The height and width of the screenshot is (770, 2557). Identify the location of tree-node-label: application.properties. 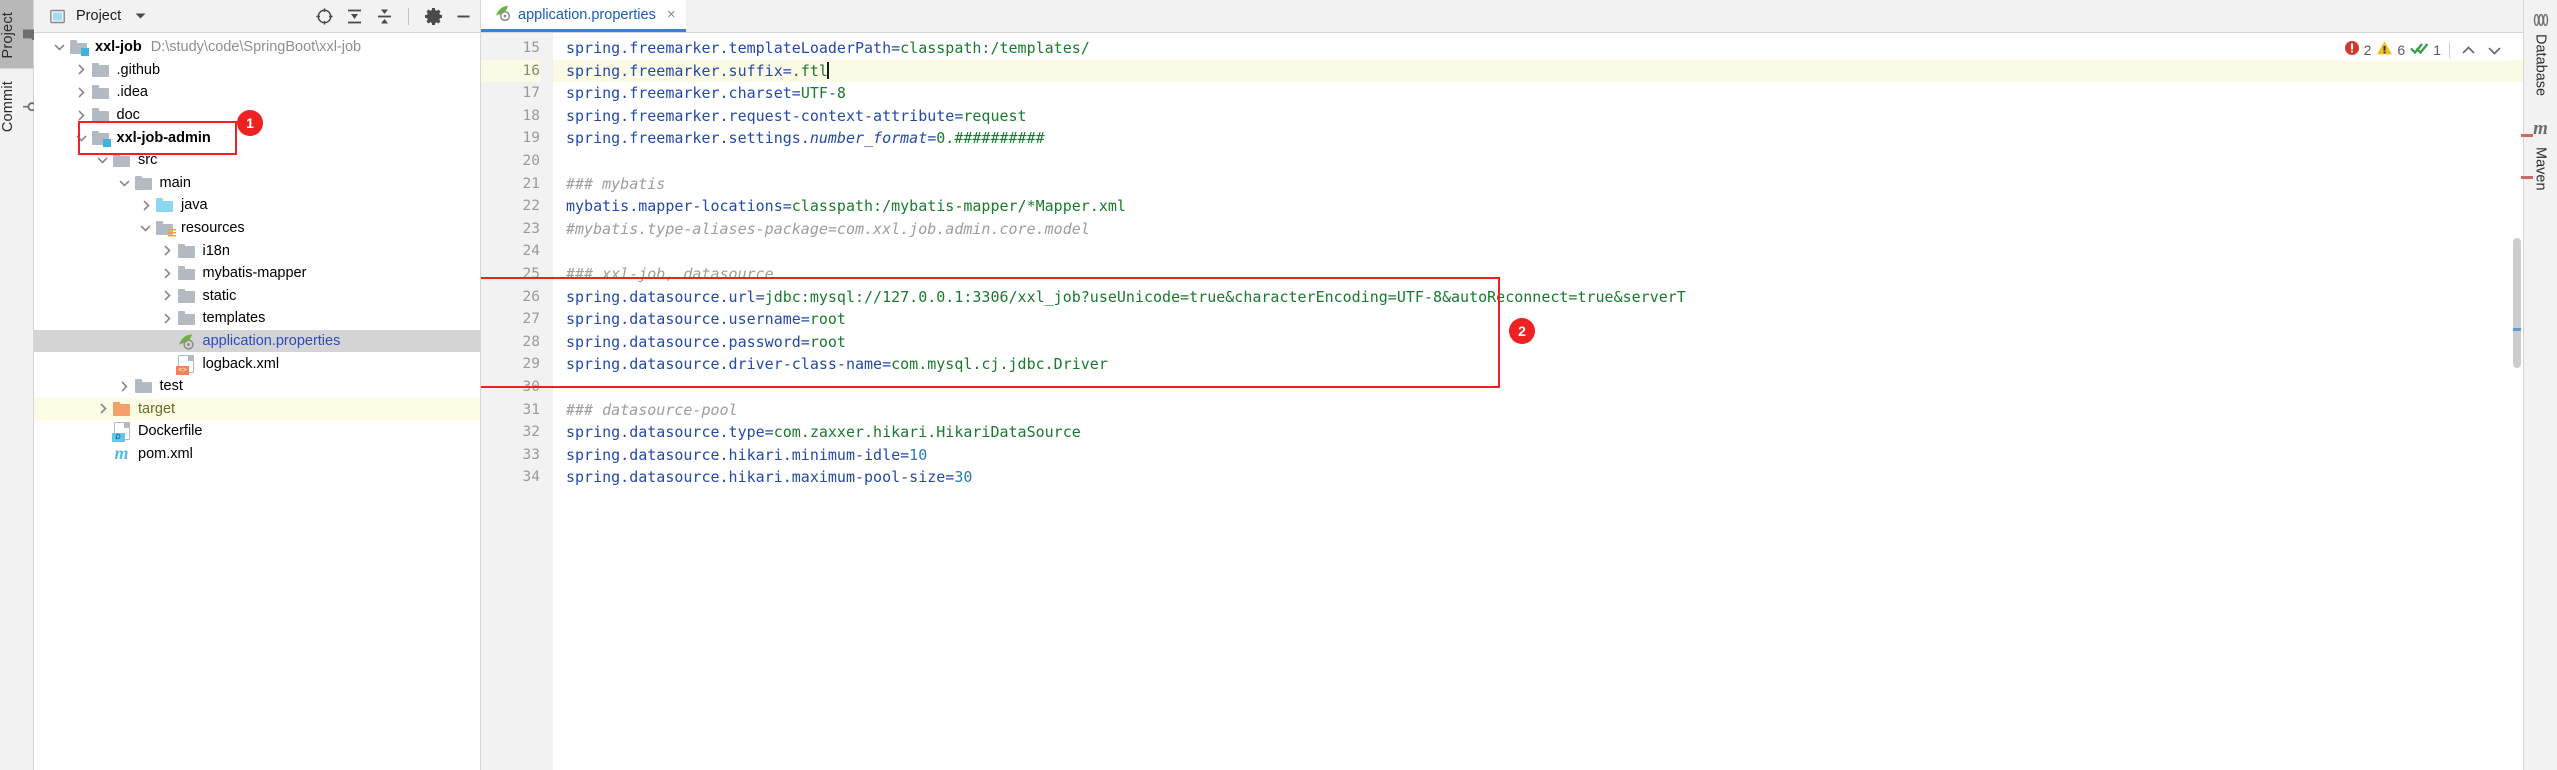
(271, 341).